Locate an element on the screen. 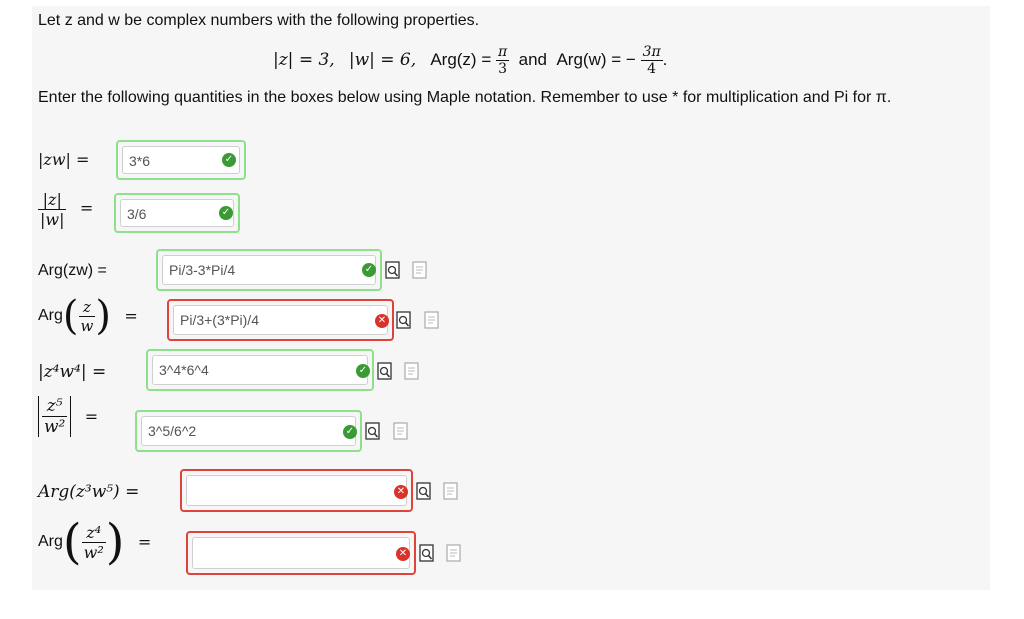  label-arg-zw: Arg(zw) = is located at coordinates (72, 270).